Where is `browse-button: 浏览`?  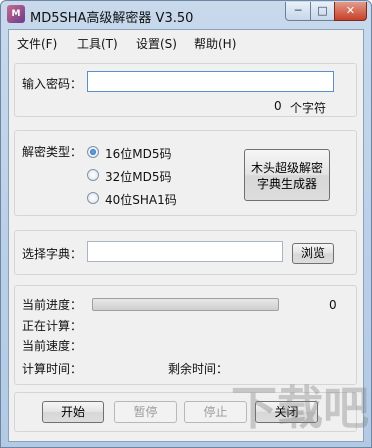 browse-button: 浏览 is located at coordinates (313, 253).